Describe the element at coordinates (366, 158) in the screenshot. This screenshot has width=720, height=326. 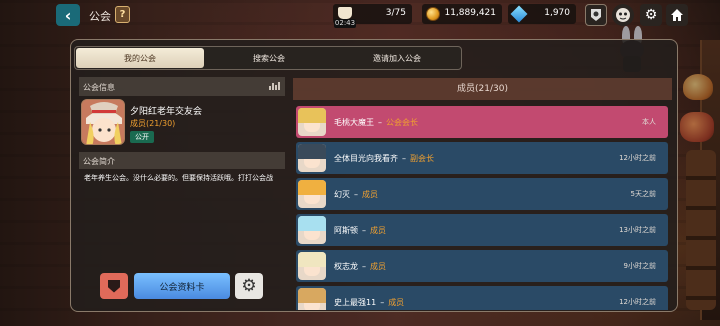
I see `member-name: 全体目光向我看齐` at that location.